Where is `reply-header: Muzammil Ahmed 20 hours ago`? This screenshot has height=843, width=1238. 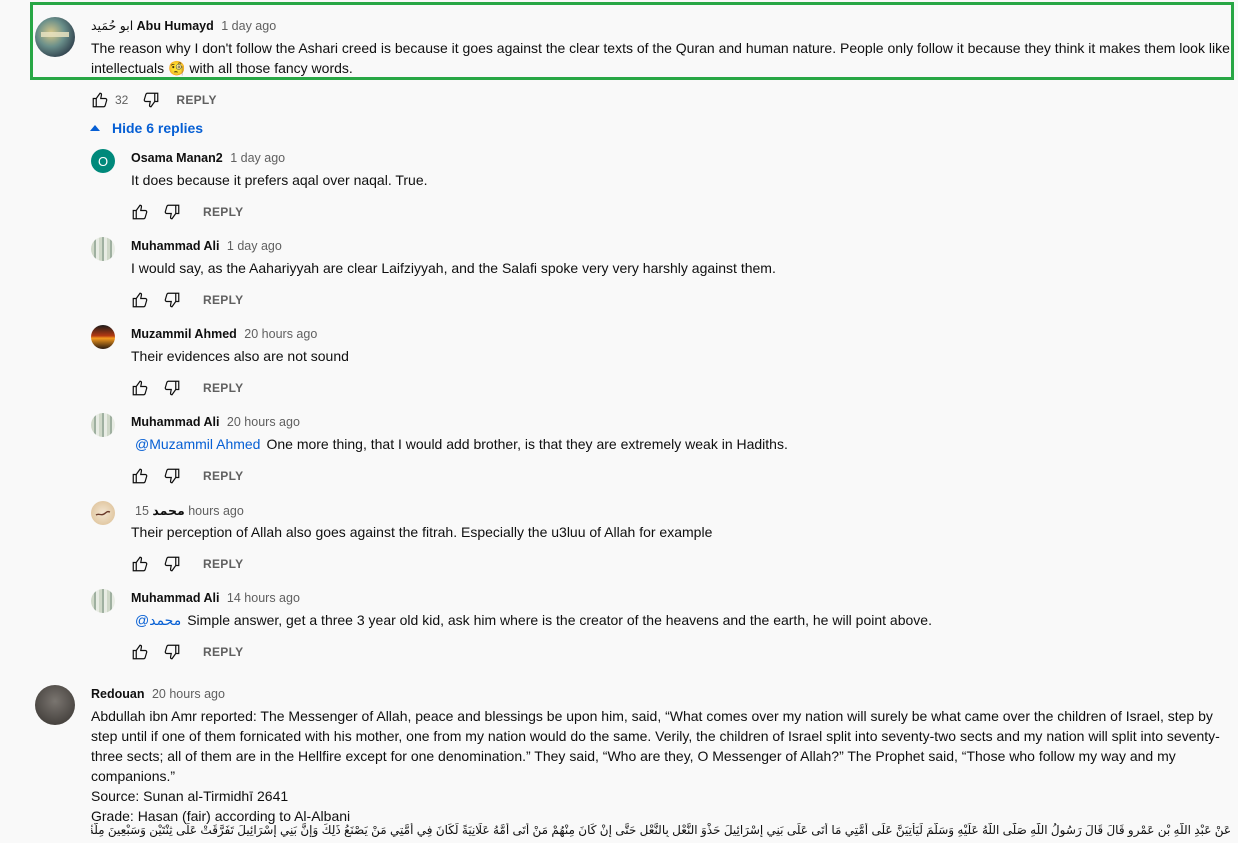 reply-header: Muzammil Ahmed 20 hours ago is located at coordinates (224, 334).